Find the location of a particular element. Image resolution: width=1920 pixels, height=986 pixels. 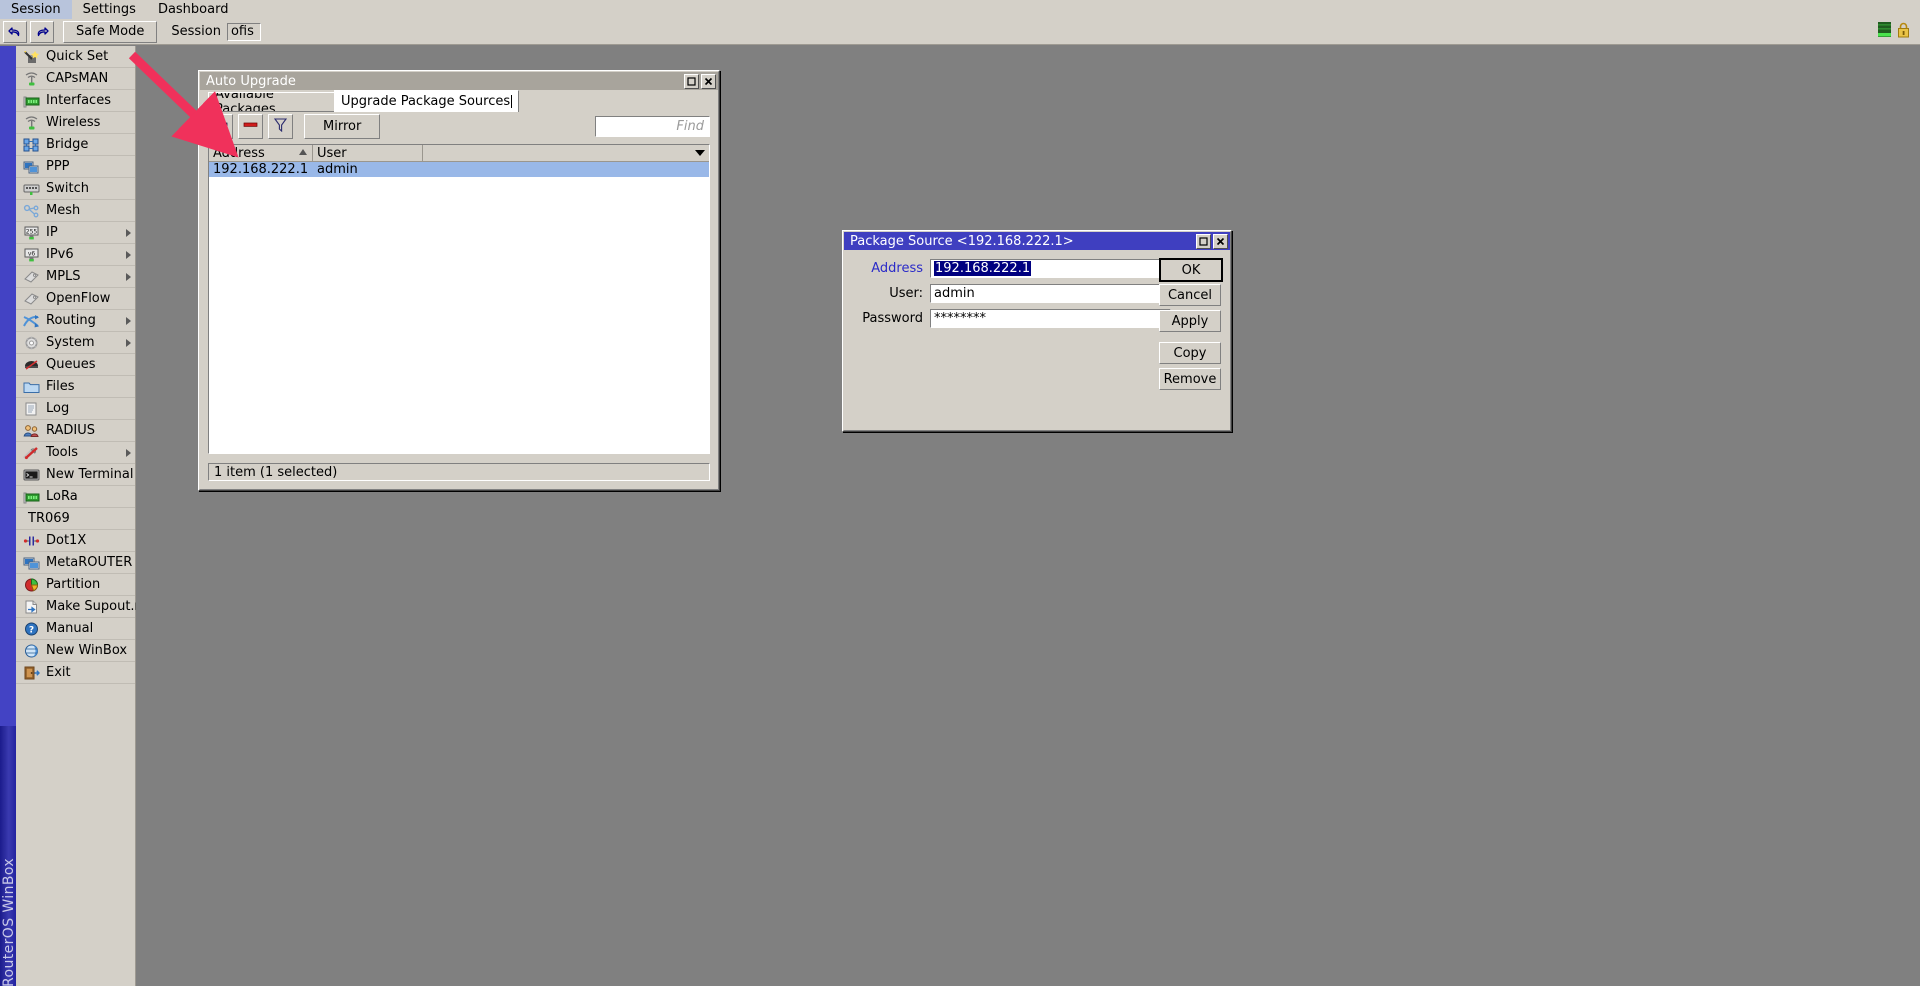

sidebar-item-queues: Queues is located at coordinates (75, 365).